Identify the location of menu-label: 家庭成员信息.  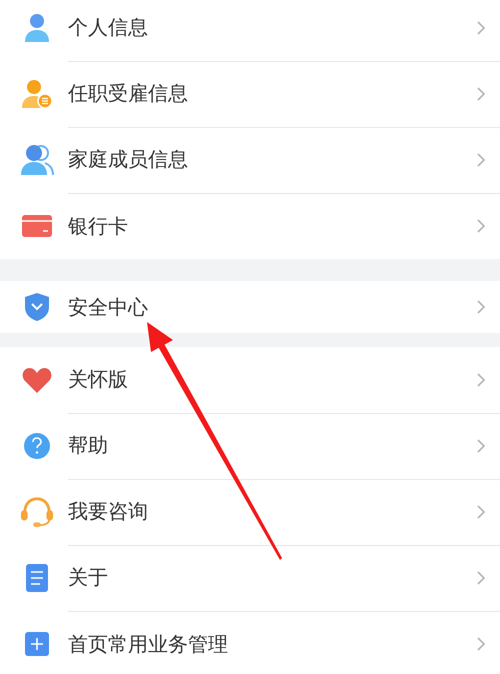
(128, 159).